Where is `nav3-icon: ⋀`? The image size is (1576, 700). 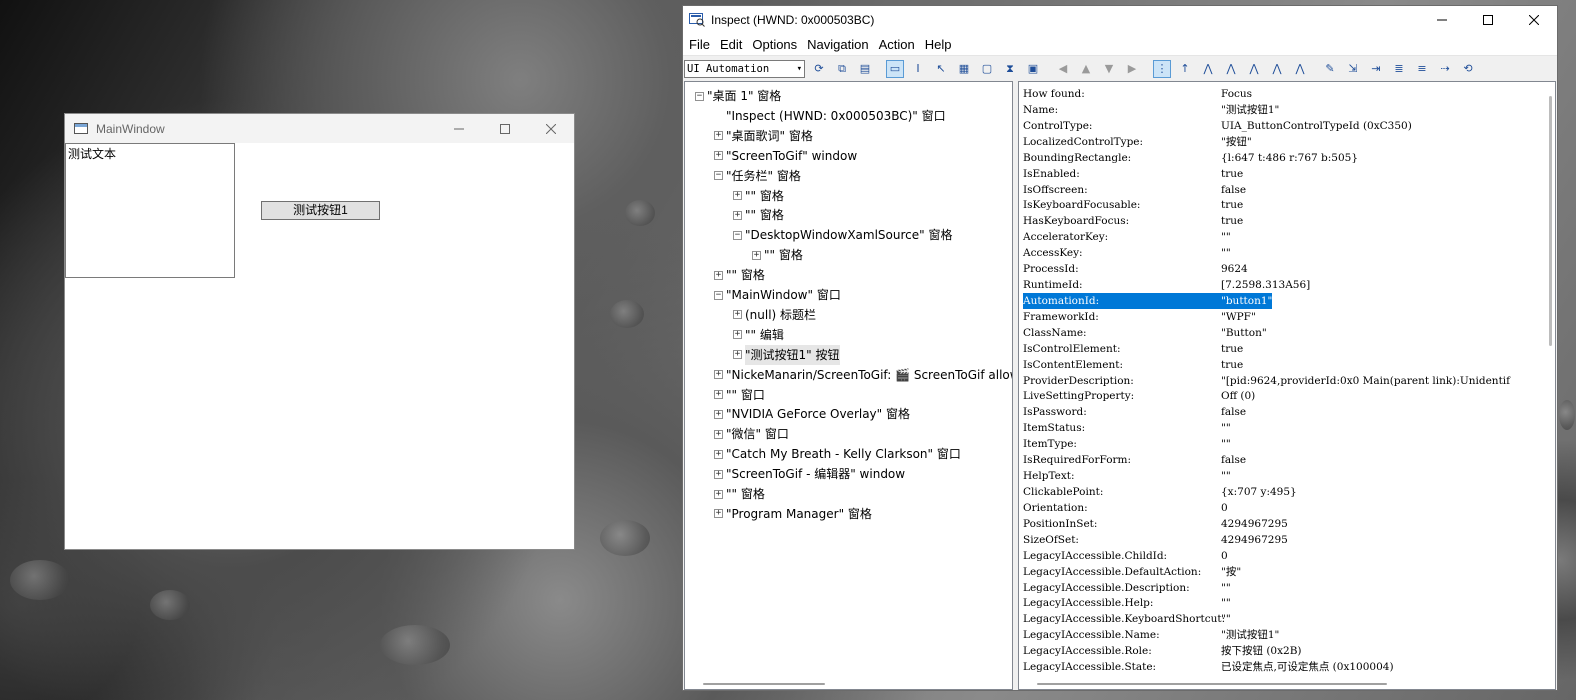
nav3-icon: ⋀ is located at coordinates (1231, 69).